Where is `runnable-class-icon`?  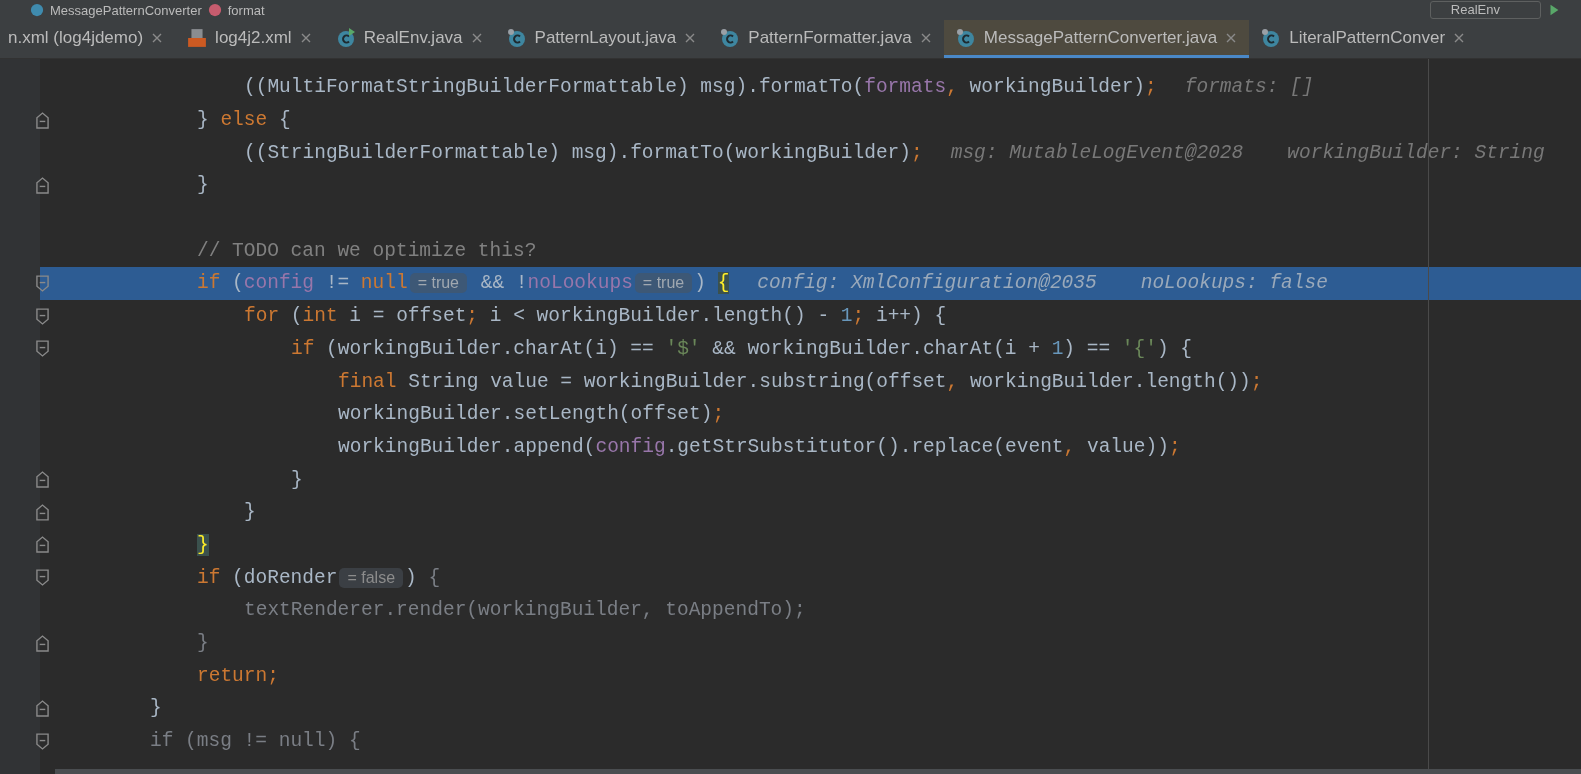 runnable-class-icon is located at coordinates (345, 37).